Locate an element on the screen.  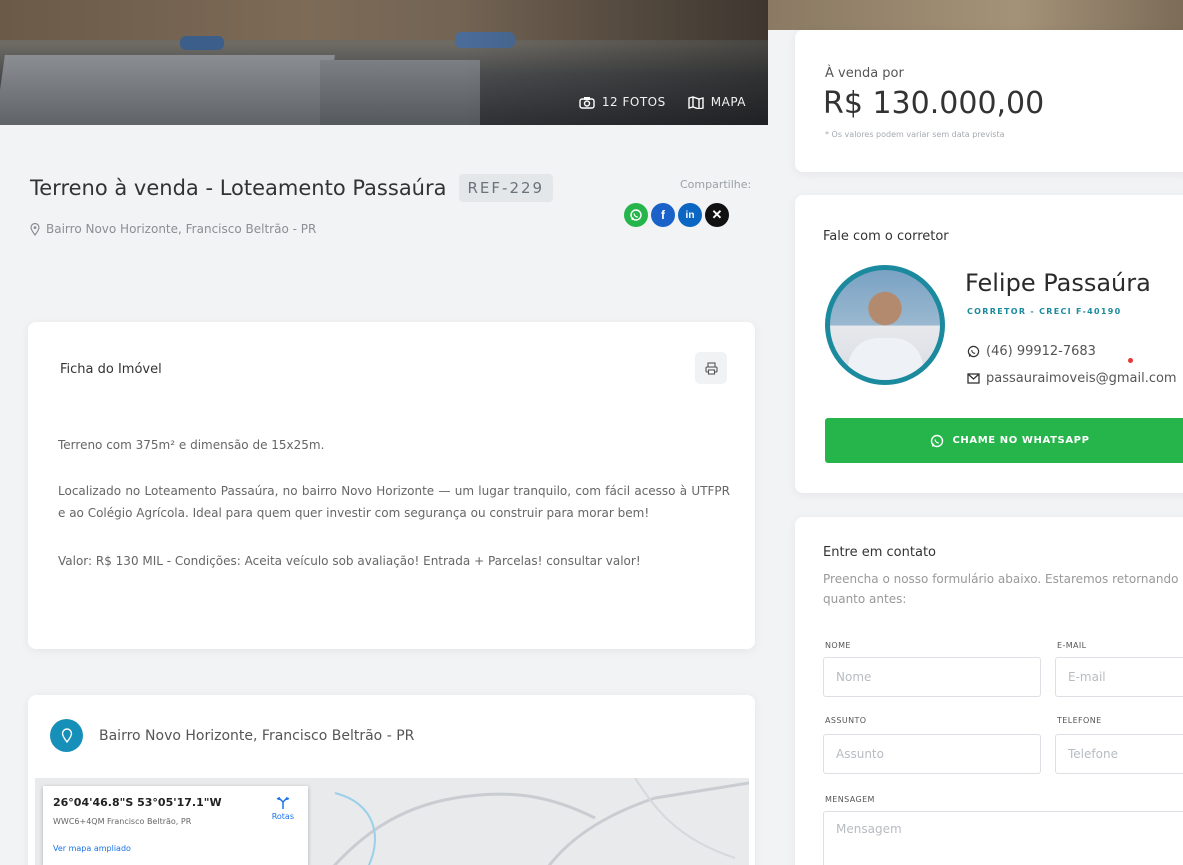
linkedin-icon: in is located at coordinates (690, 215).